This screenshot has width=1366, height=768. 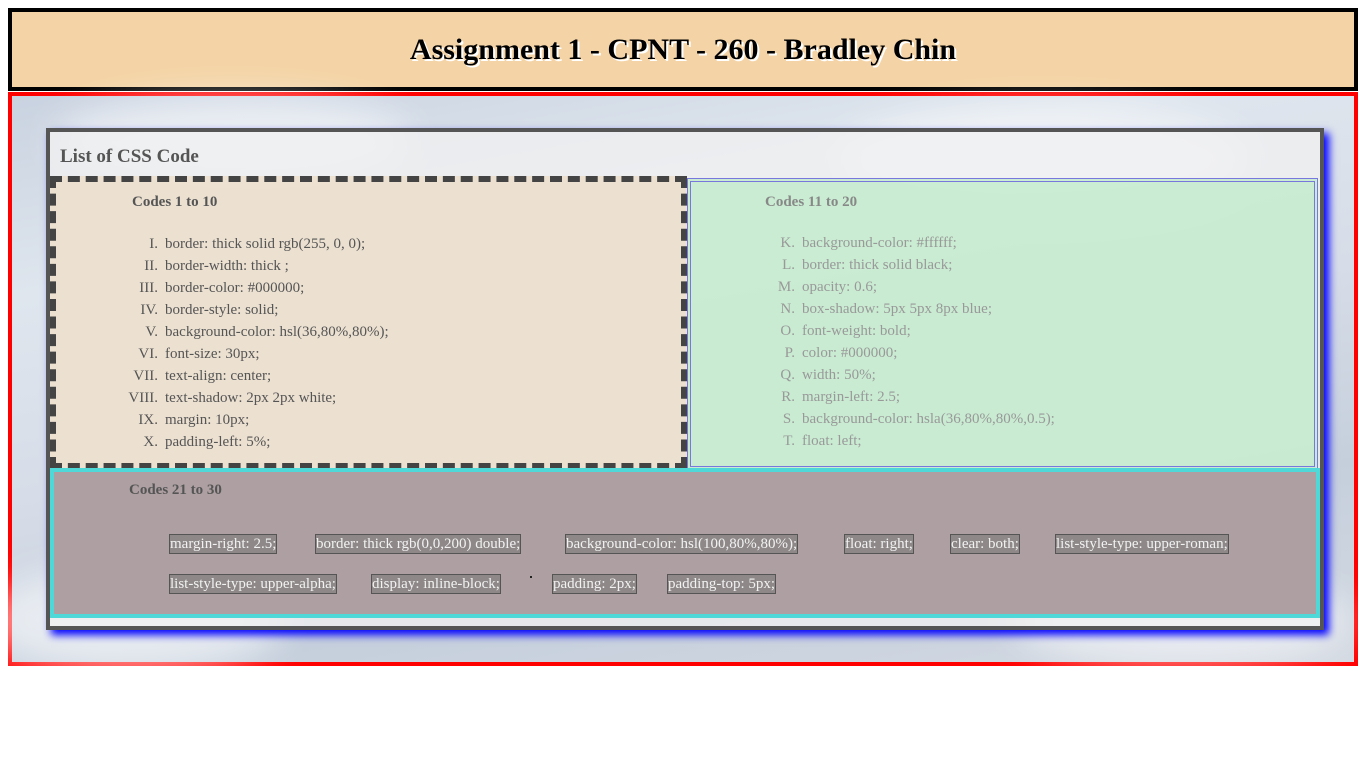 What do you see at coordinates (851, 397) in the screenshot?
I see `list-item-text: margin-left: 2.5;` at bounding box center [851, 397].